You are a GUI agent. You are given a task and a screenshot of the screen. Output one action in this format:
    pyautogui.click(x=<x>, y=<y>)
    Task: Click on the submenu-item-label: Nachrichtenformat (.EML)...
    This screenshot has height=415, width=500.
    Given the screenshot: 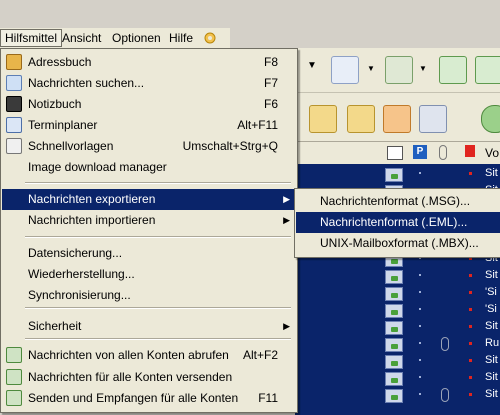 What is the action you would take?
    pyautogui.click(x=394, y=222)
    